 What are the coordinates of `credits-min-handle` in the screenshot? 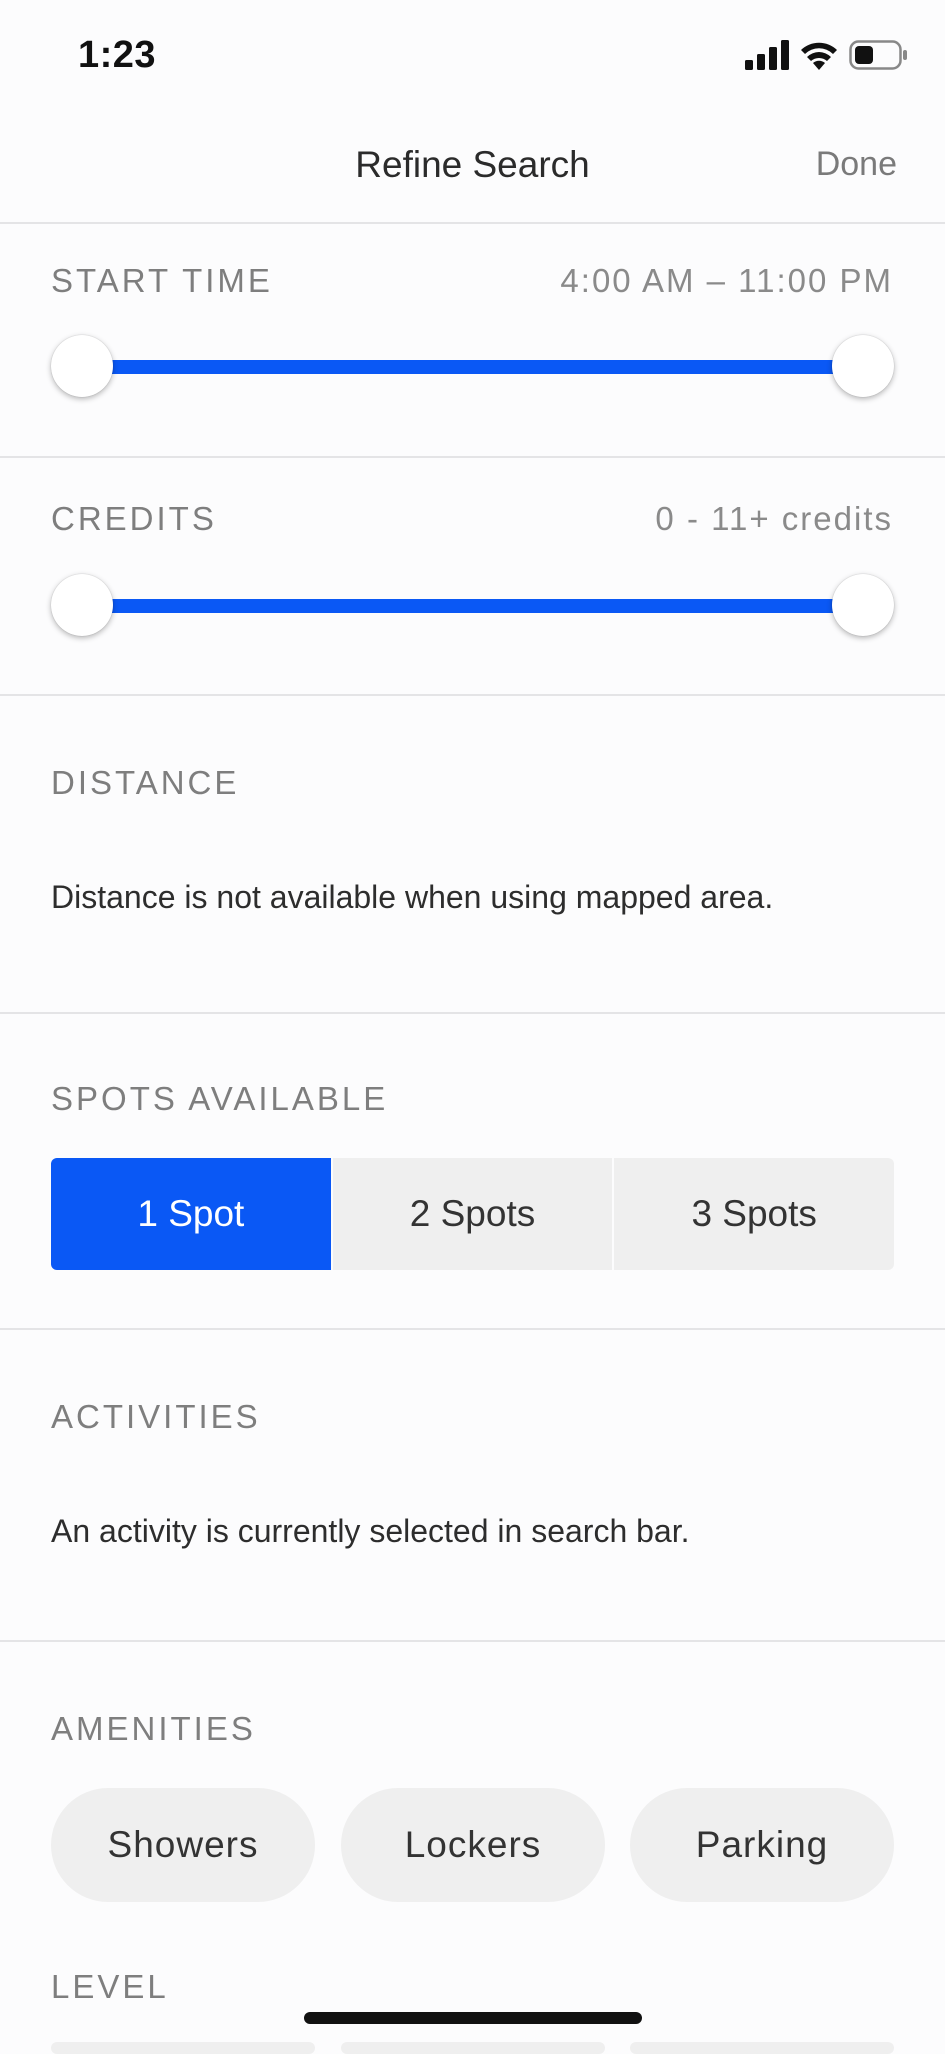 It's located at (82, 605).